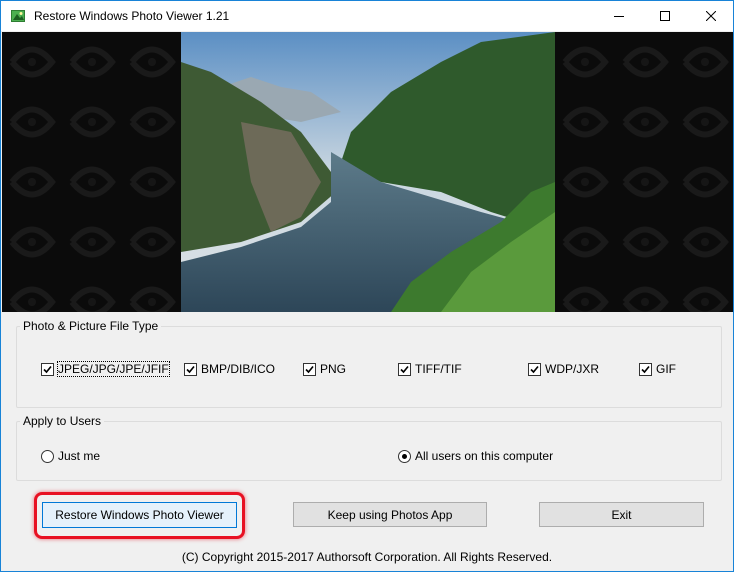 This screenshot has height=572, width=734. I want to click on minimize-icon, so click(619, 16).